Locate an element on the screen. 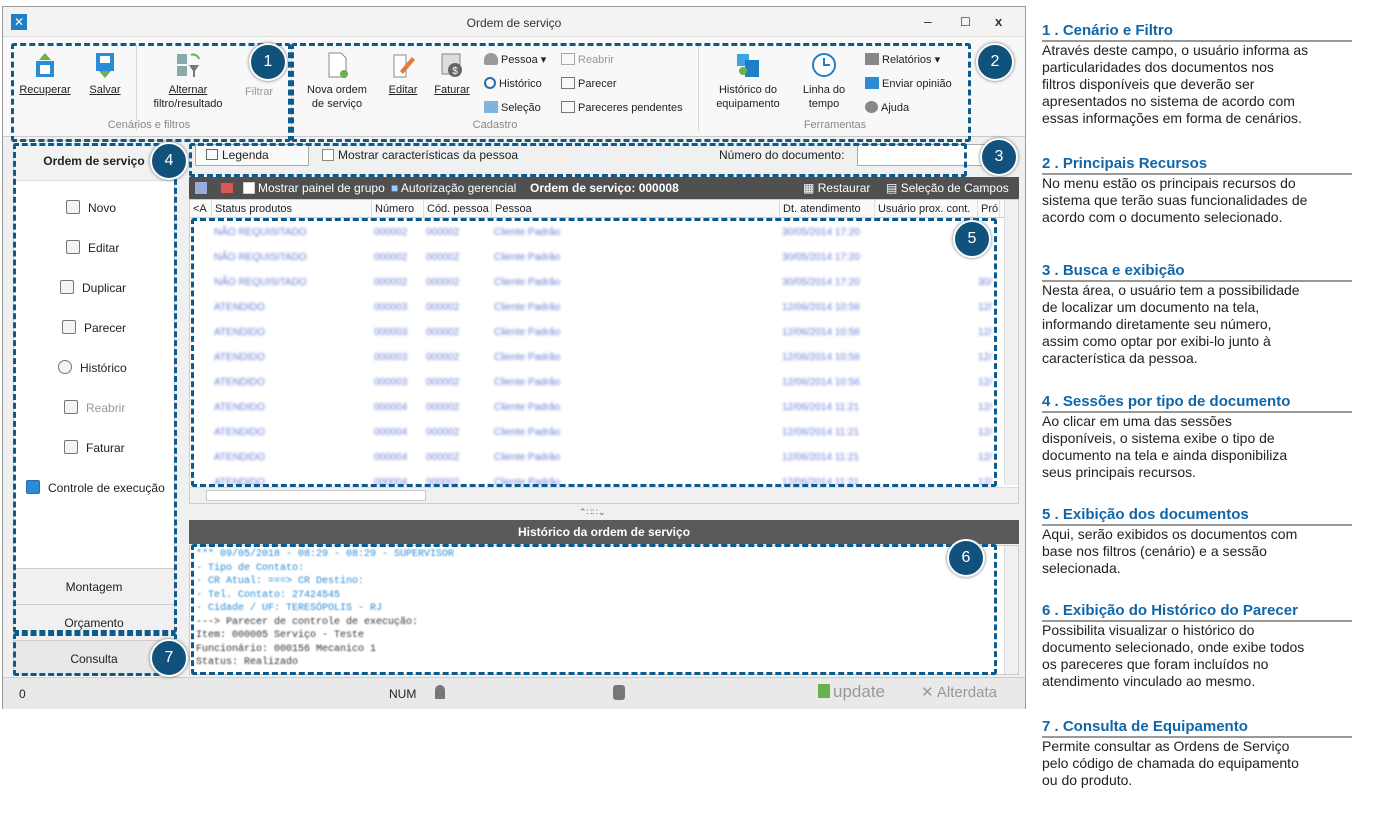  mostrar-painel-label: Mostrar painel de grupo is located at coordinates (321, 188).